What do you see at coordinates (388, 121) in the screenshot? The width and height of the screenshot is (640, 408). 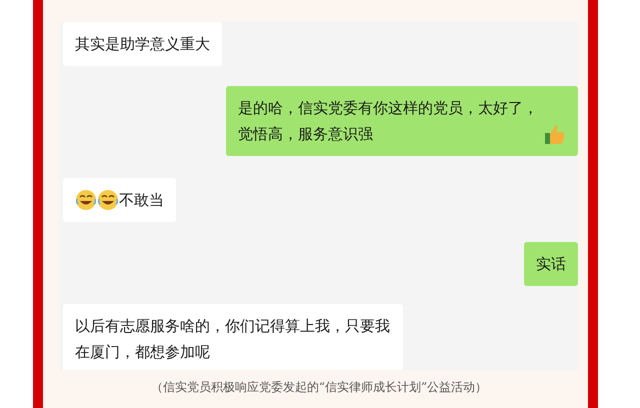 I see `message-text: 是的哈，信实党委有你这样的党员，太好了，觉悟高，服务意识强` at bounding box center [388, 121].